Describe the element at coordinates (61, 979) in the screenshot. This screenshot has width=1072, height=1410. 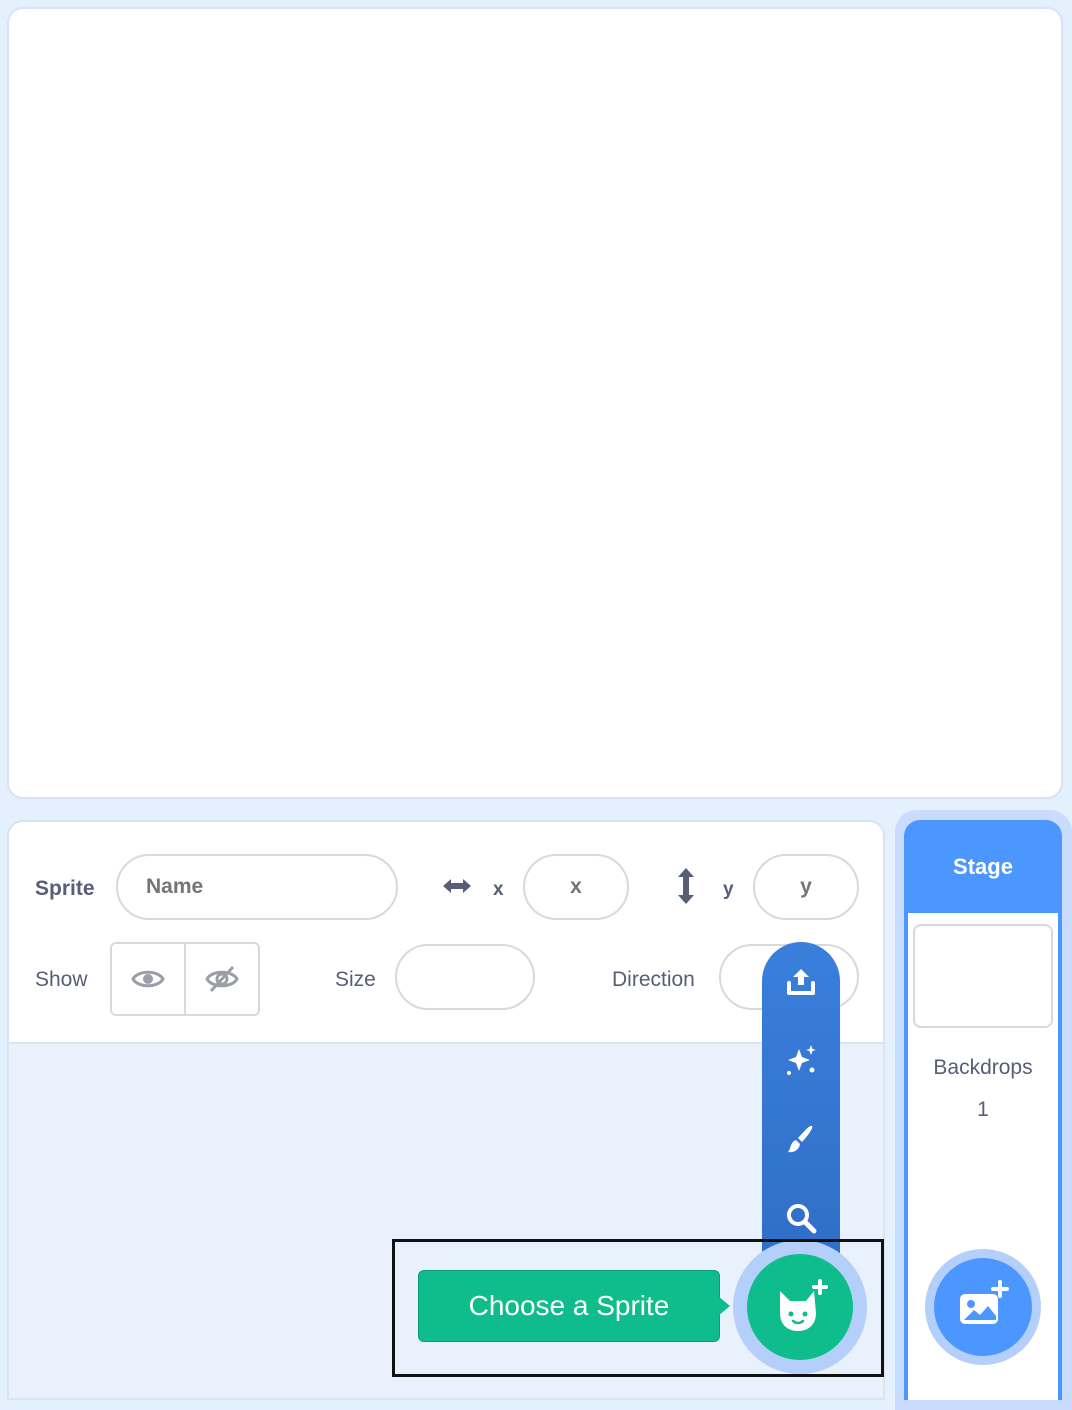
I see `show-label: Show` at that location.